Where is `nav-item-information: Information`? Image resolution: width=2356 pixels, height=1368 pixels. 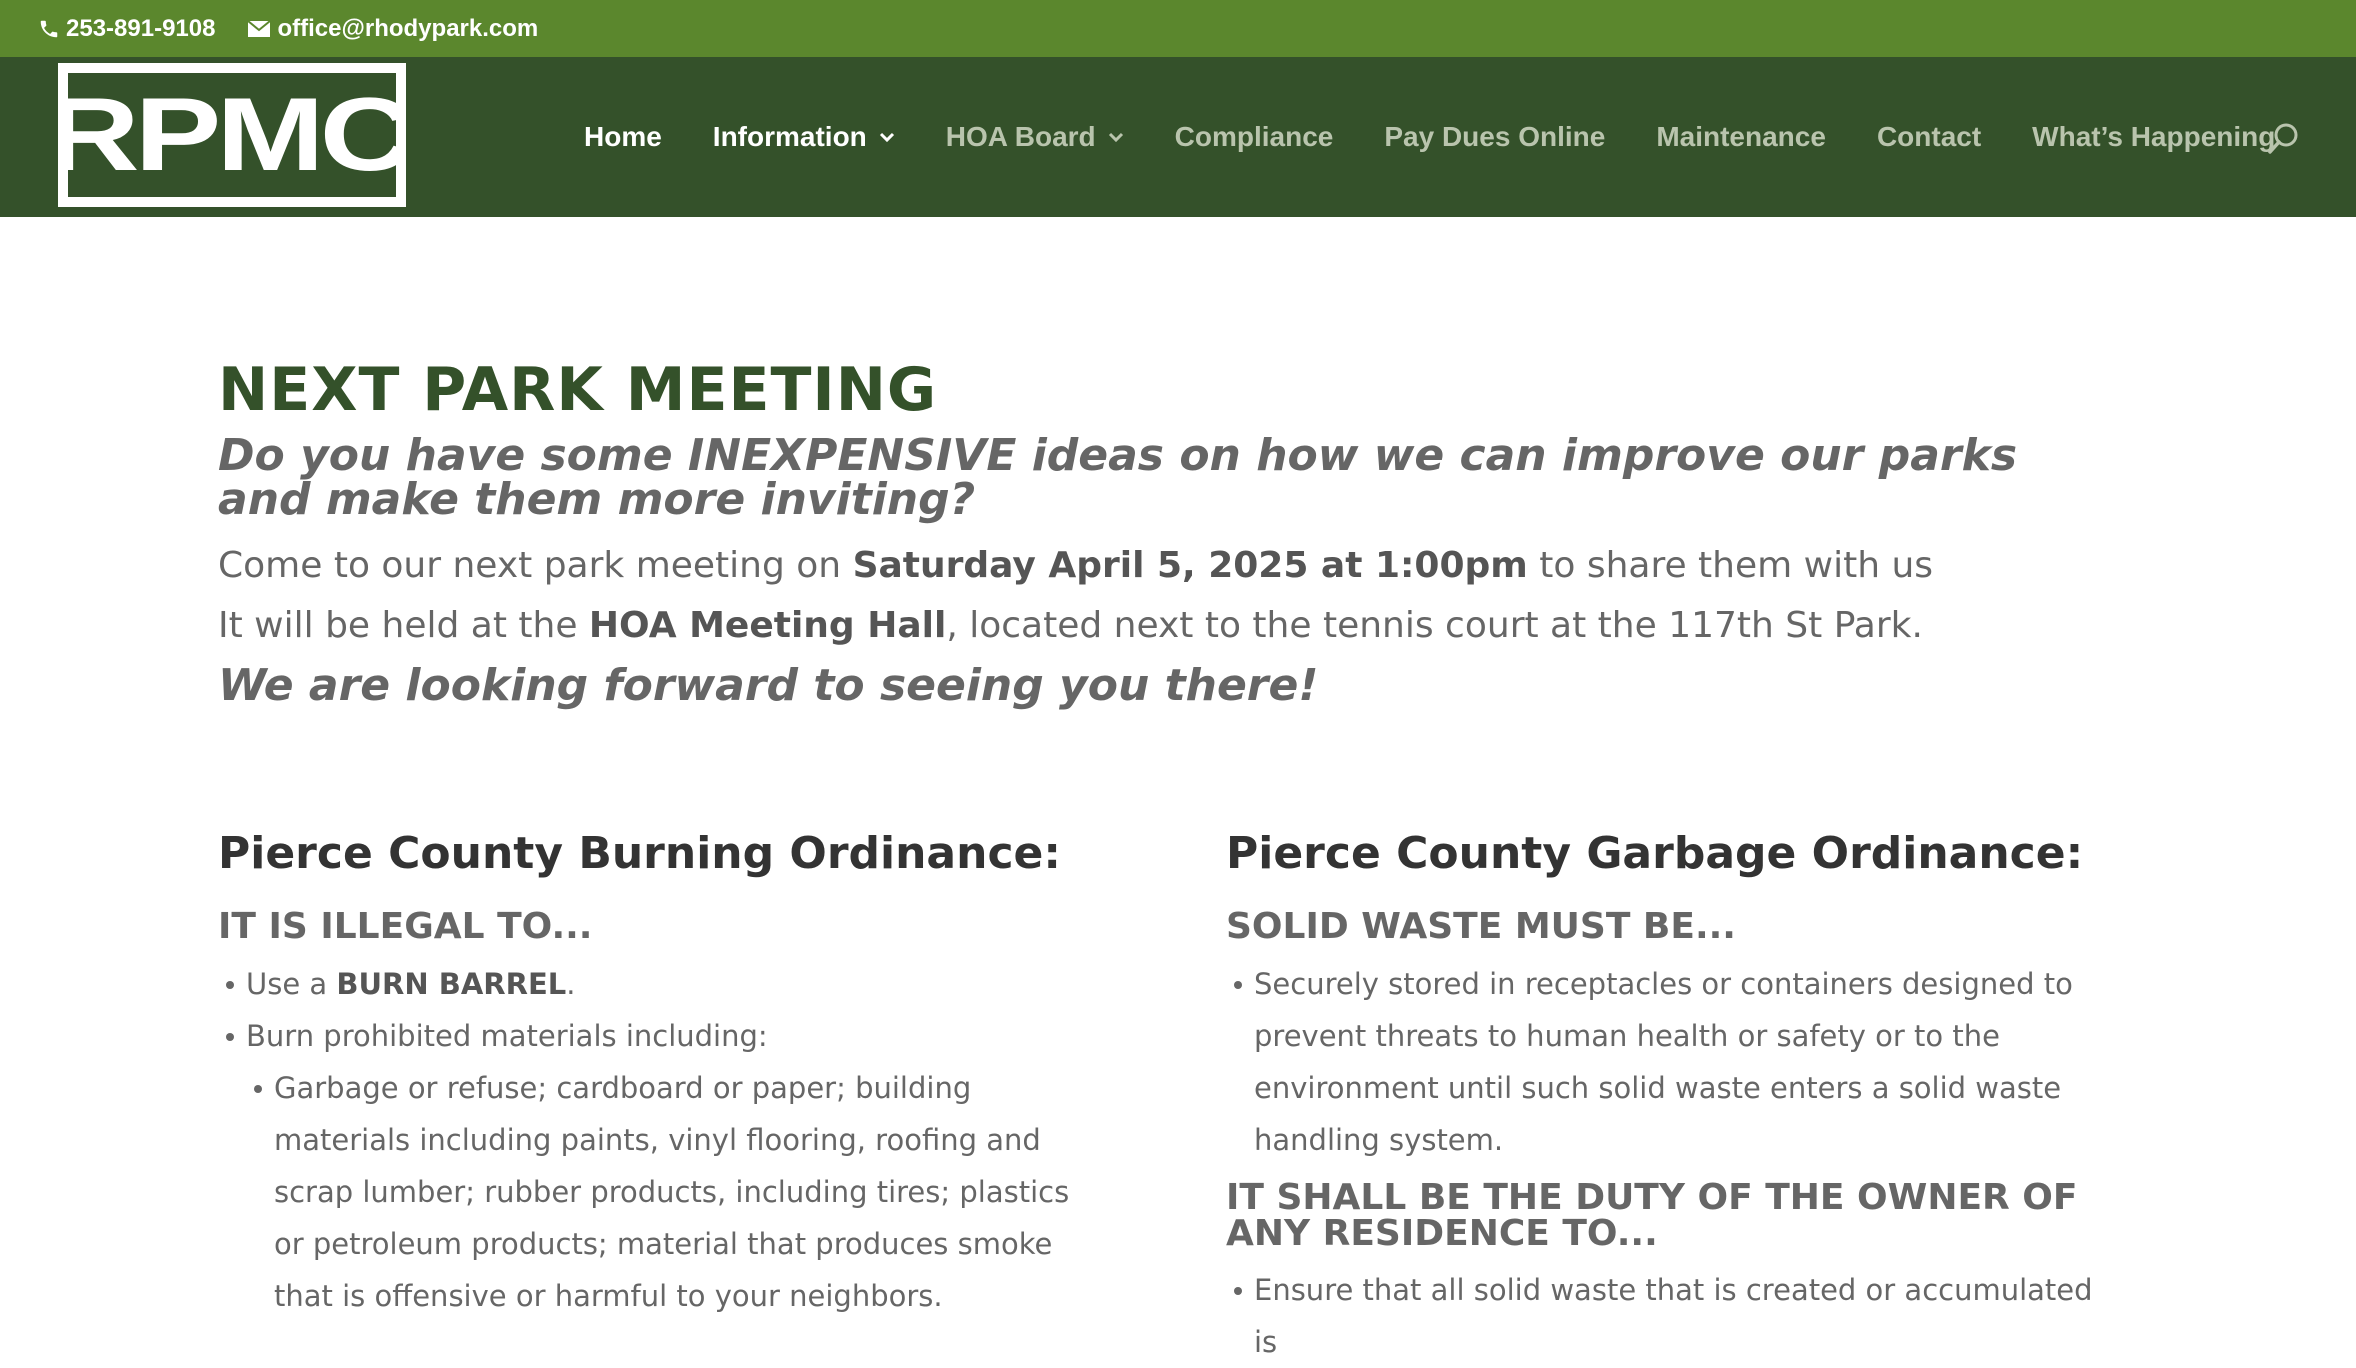 nav-item-information: Information is located at coordinates (804, 137).